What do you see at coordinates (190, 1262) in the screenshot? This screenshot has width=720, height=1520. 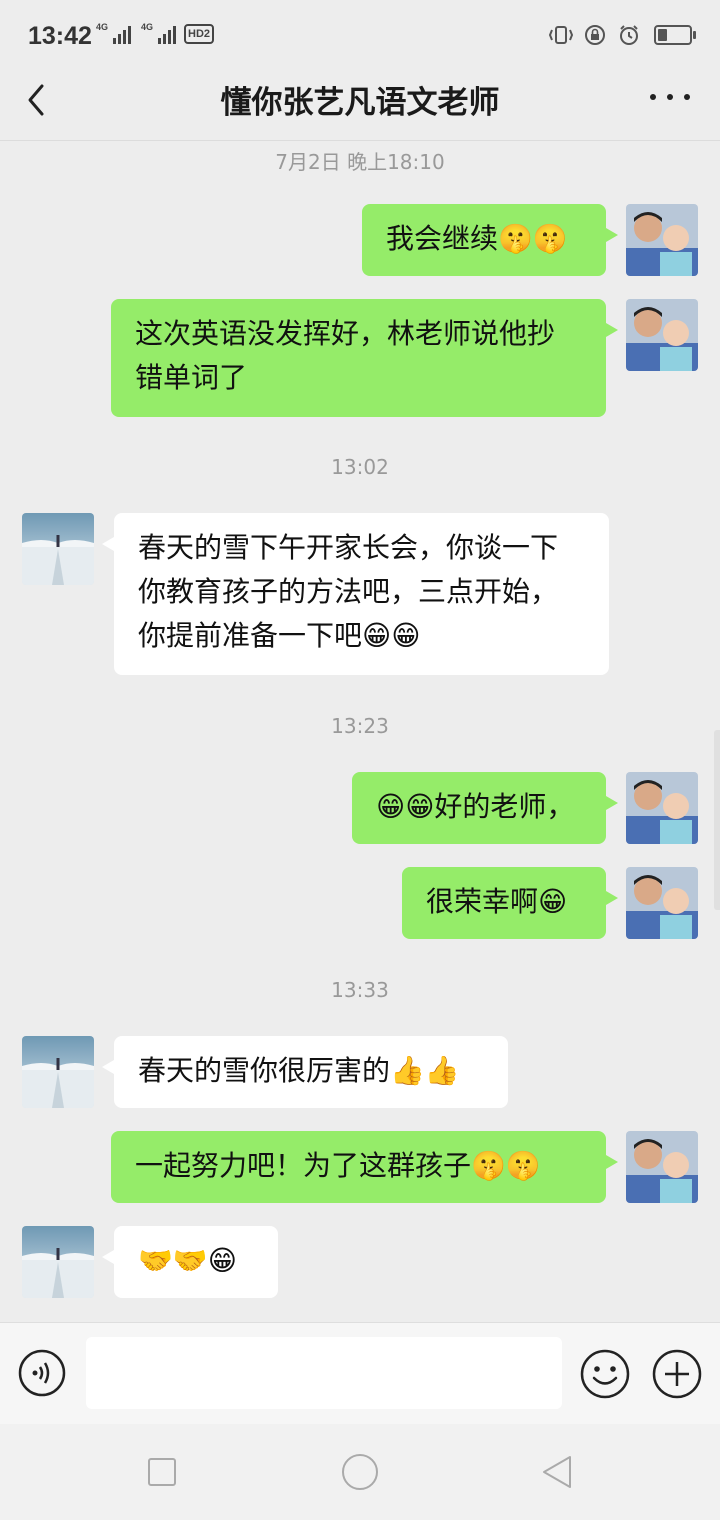 I see `contact-message-bubble: 🤝🤝😁` at bounding box center [190, 1262].